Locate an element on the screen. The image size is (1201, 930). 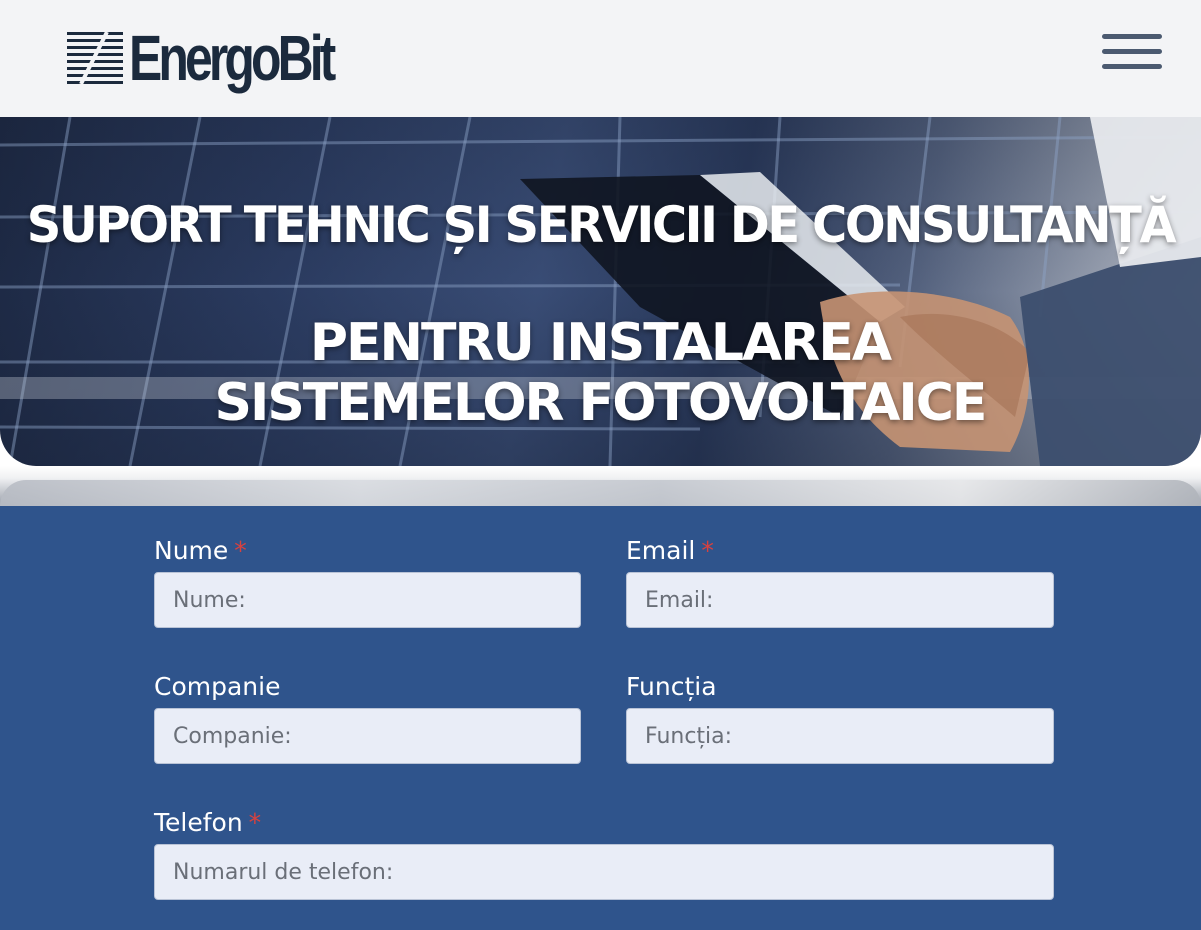
nume-field-group: Nume * is located at coordinates (367, 582).